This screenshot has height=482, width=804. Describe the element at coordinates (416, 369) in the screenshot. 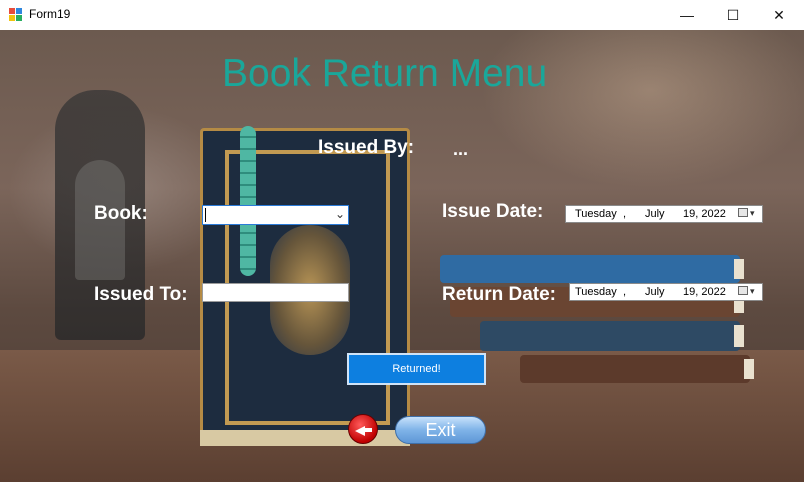

I see `returned-button: Returned!` at that location.